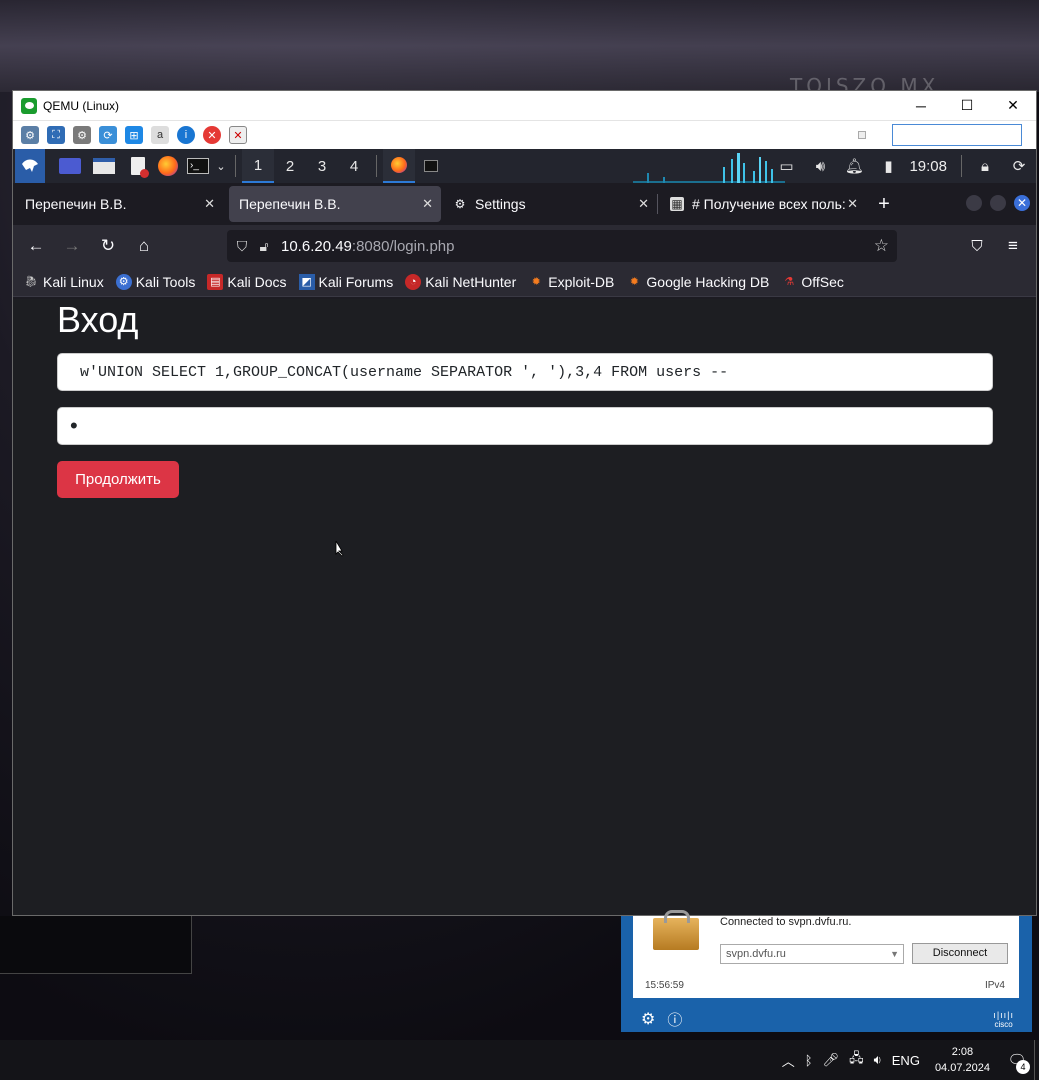  I want to click on cisco-logo: ı|ıı|ı cisco, so click(1003, 1019).